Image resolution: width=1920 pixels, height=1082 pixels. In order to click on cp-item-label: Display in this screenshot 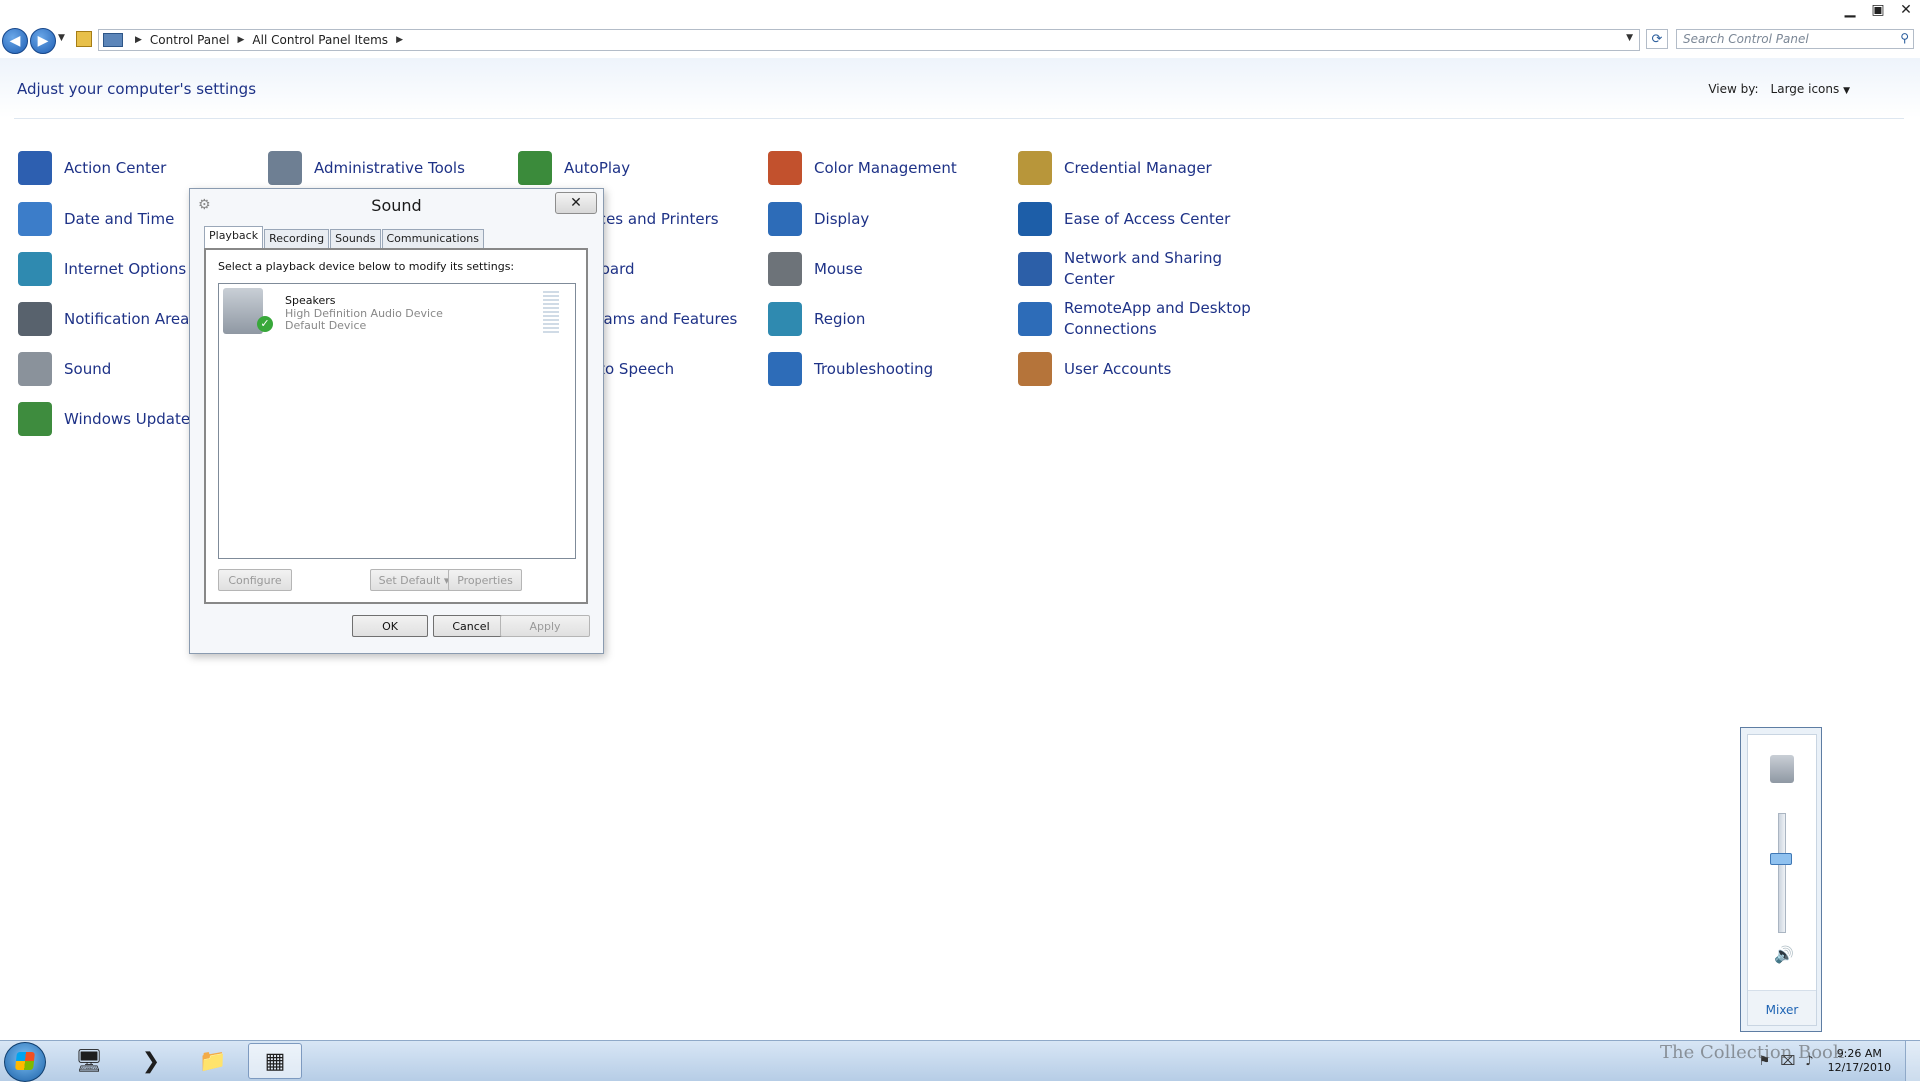, I will do `click(842, 218)`.